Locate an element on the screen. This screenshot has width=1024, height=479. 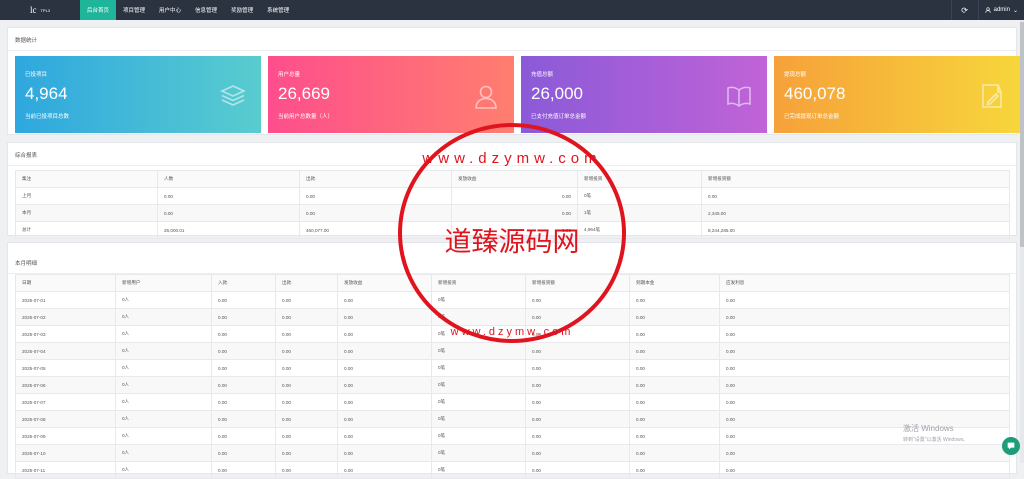
windows-activation-notice: 激活 Windows 转到"设置"以激活 Windows。 is located at coordinates (935, 433).